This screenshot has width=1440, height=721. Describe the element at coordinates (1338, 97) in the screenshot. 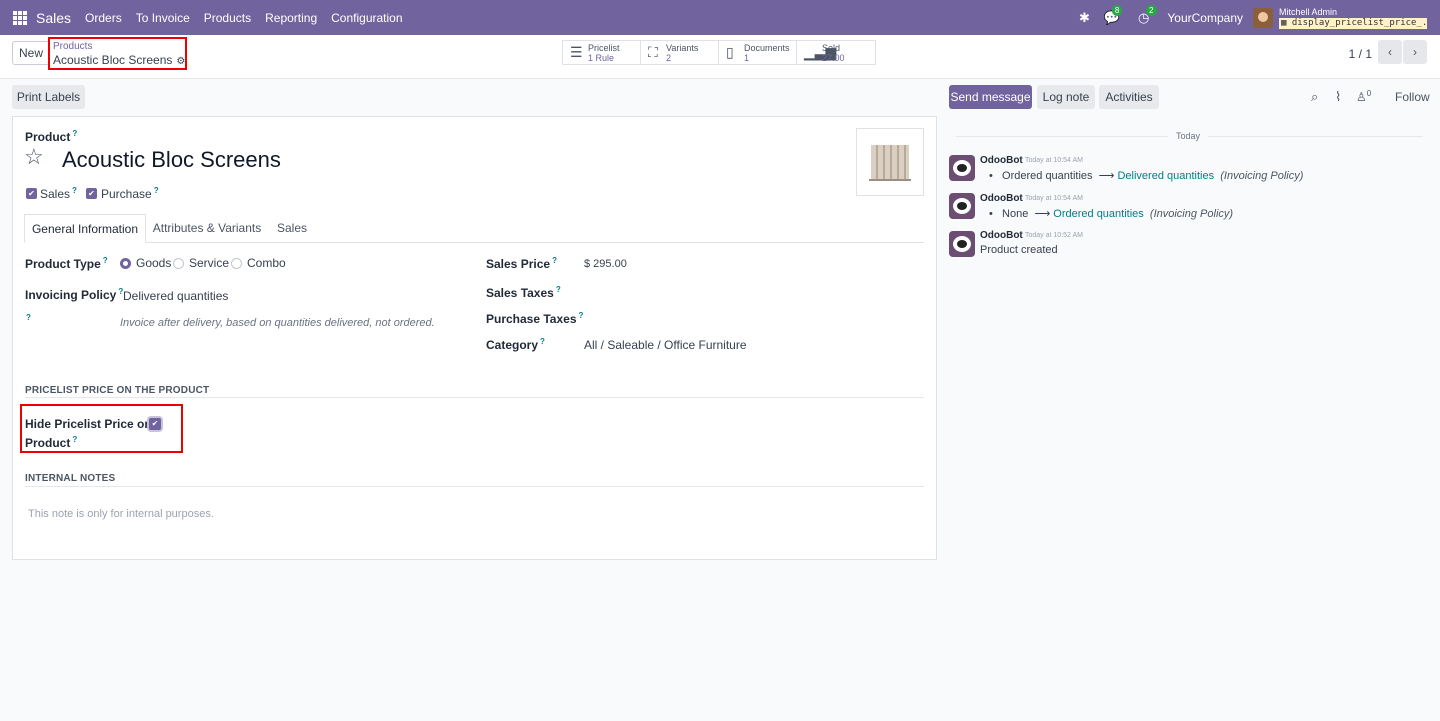

I see `paperclip-icon: ⌇` at that location.